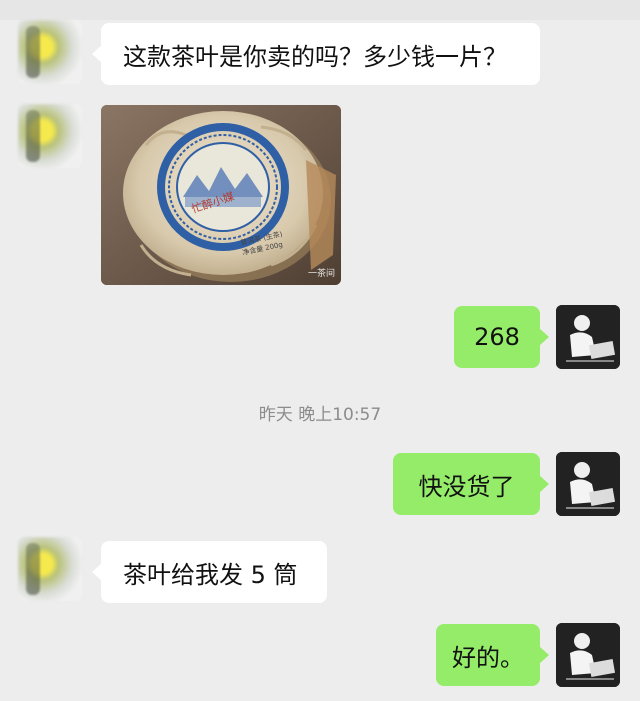 This screenshot has width=640, height=701. Describe the element at coordinates (466, 486) in the screenshot. I see `message-text: 快没货了` at that location.